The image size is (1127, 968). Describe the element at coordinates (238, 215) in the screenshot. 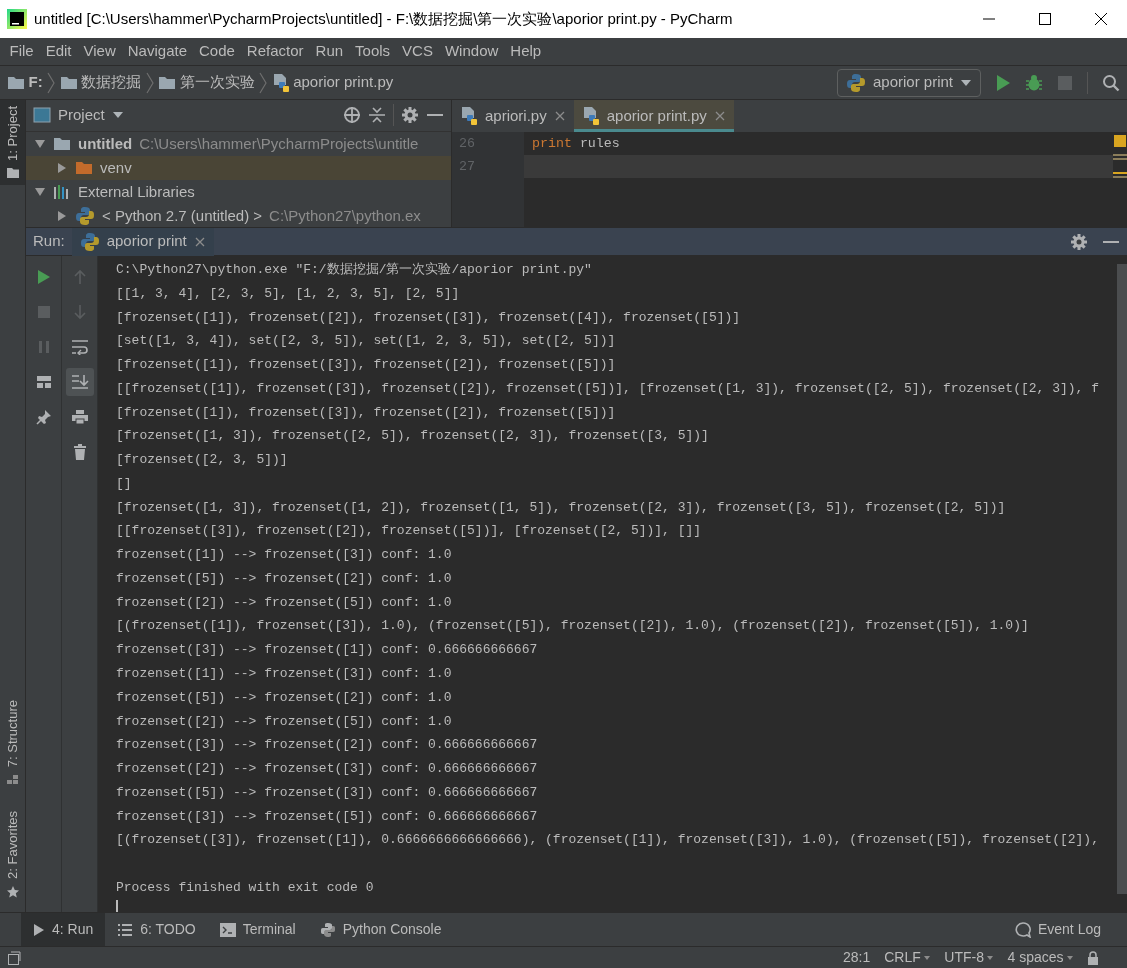

I see `tree-row: < Python 2.7 (untitled) > C:\Python27\python.ex` at that location.